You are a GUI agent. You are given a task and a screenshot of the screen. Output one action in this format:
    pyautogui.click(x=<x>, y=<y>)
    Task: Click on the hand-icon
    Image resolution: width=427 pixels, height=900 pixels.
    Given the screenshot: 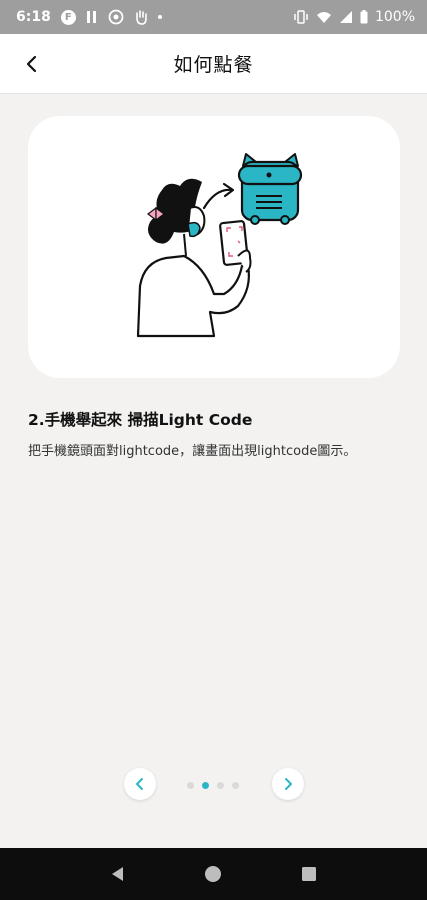 What is the action you would take?
    pyautogui.click(x=141, y=17)
    